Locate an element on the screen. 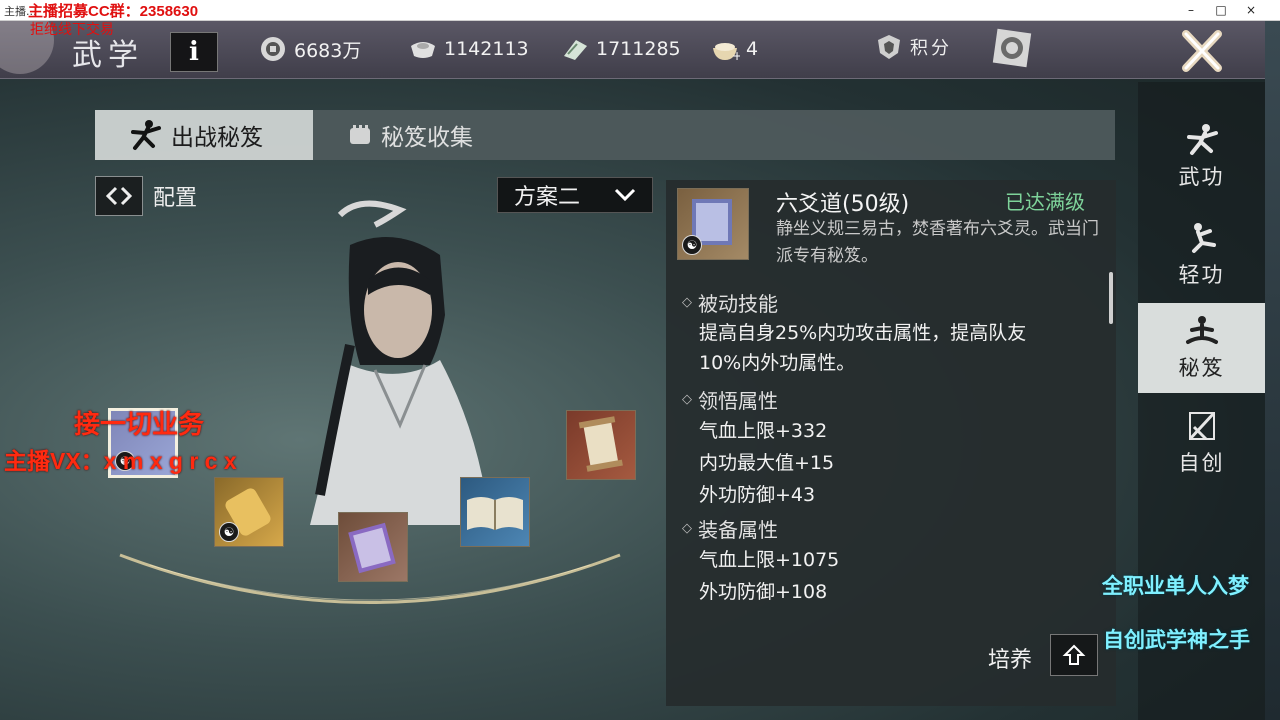 This screenshot has width=1280, height=720. tab-label: 出战秘笈 is located at coordinates (217, 138).